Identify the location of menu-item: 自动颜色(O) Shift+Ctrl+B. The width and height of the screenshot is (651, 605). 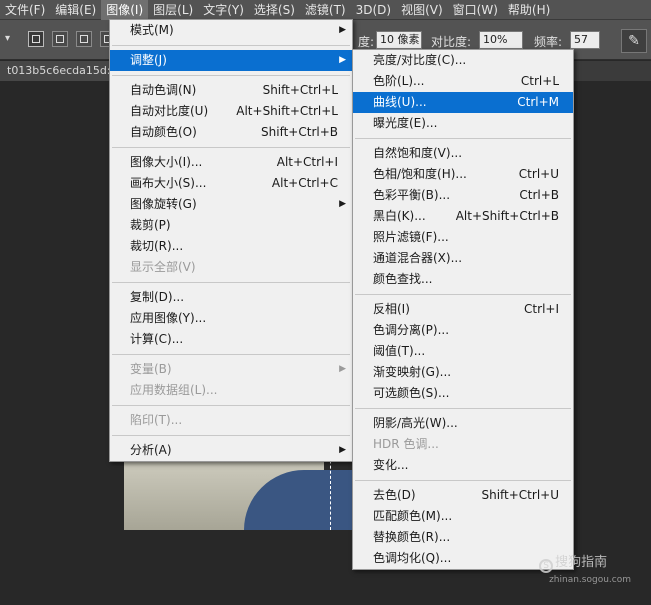
(231, 132).